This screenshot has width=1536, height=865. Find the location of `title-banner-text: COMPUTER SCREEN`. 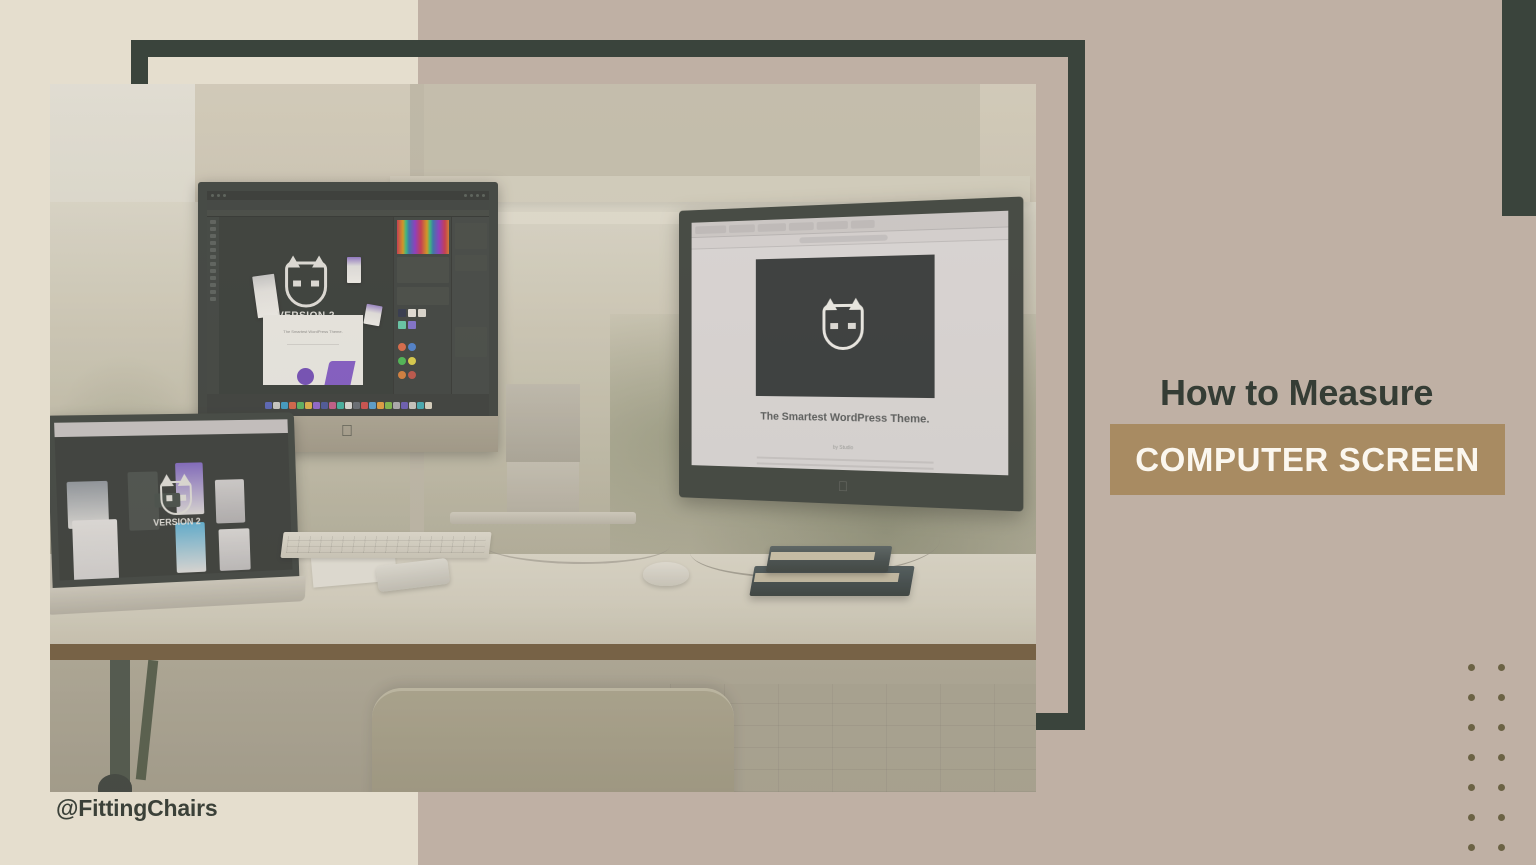

title-banner-text: COMPUTER SCREEN is located at coordinates (1307, 459).